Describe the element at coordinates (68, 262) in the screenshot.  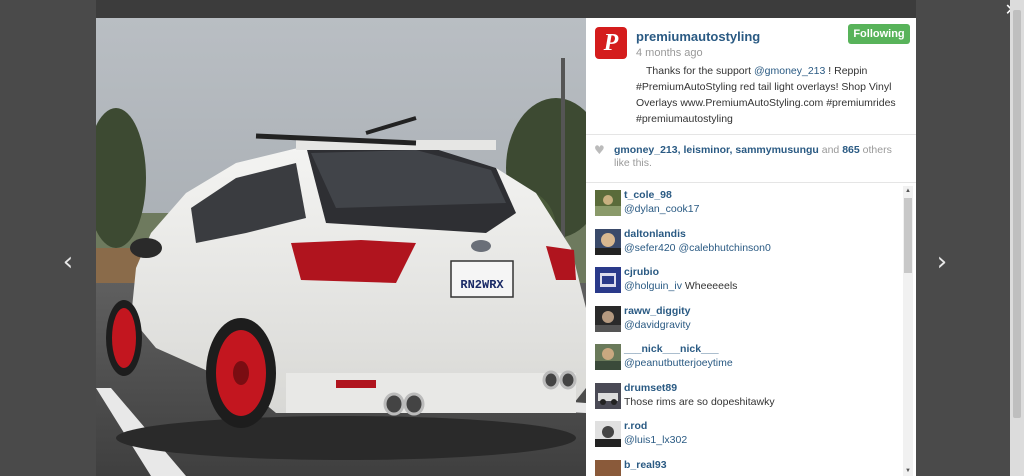
I see `previous-arrow-icon: ‹` at that location.